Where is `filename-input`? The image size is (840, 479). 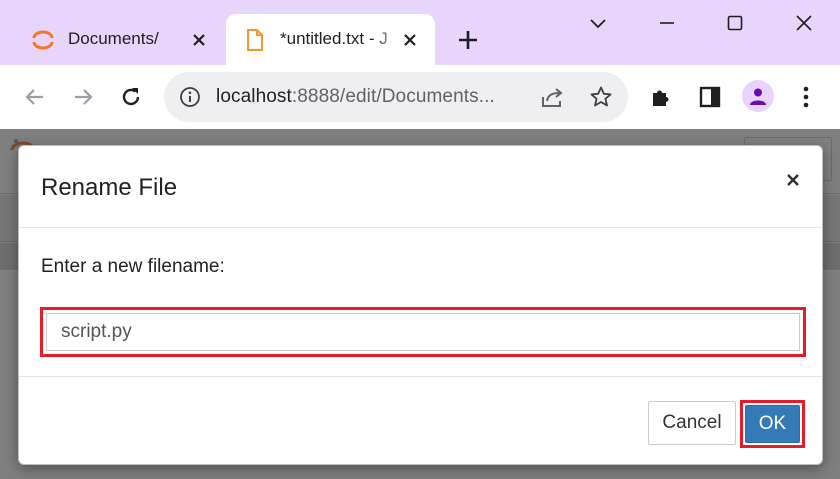
filename-input is located at coordinates (423, 332).